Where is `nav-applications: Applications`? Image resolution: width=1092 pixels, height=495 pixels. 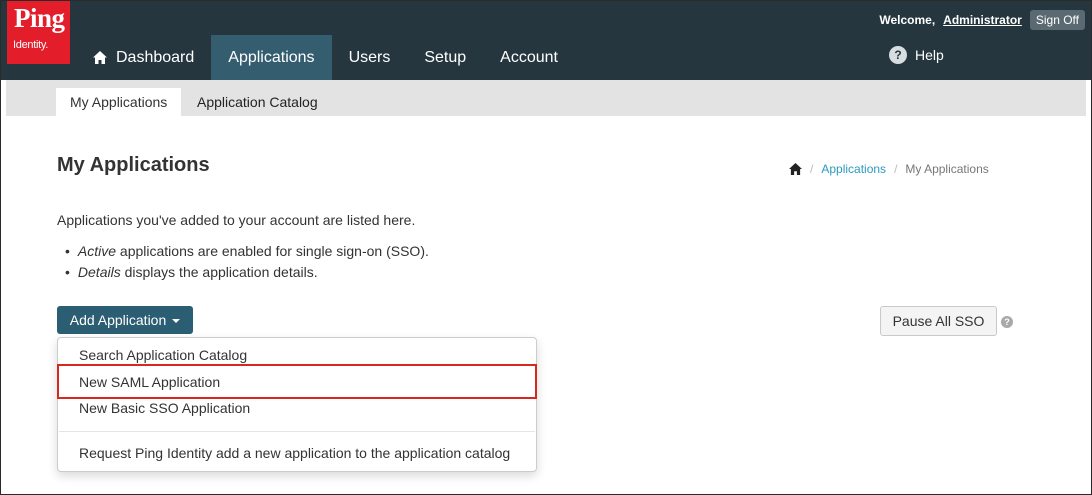
nav-applications: Applications is located at coordinates (271, 57).